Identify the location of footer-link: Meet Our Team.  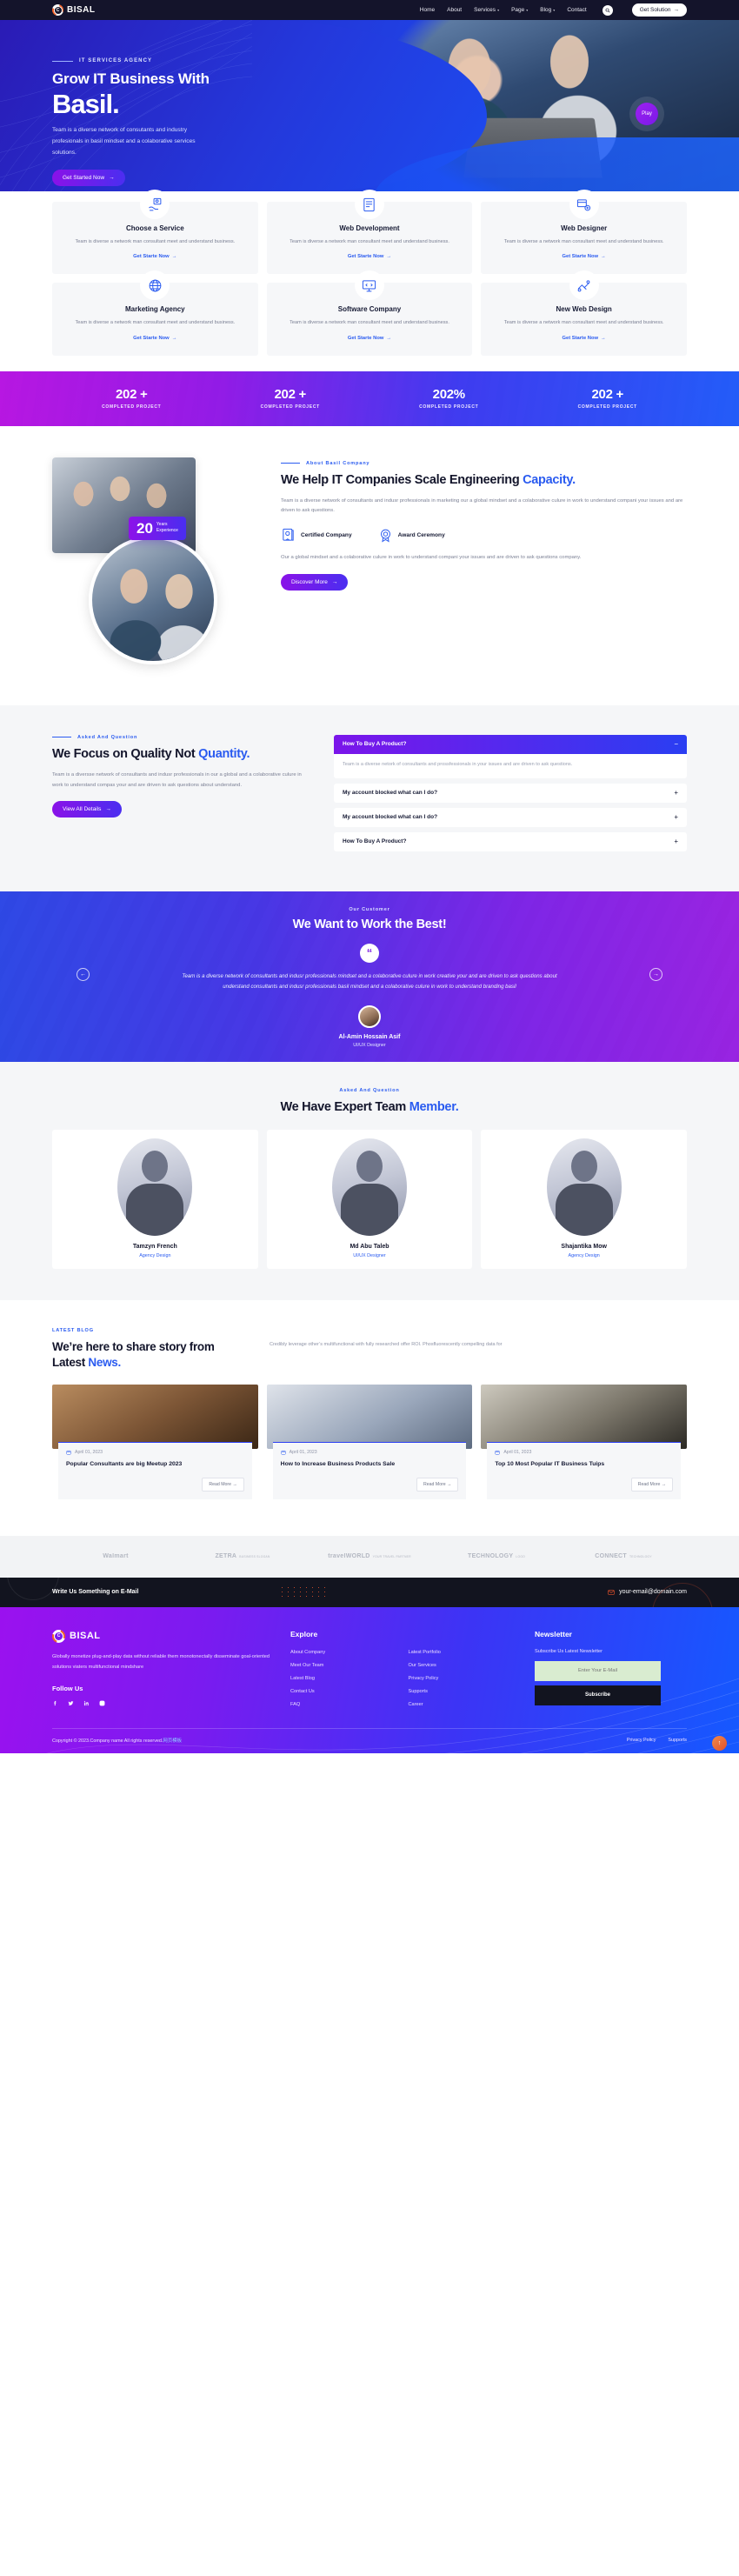
(343, 1666).